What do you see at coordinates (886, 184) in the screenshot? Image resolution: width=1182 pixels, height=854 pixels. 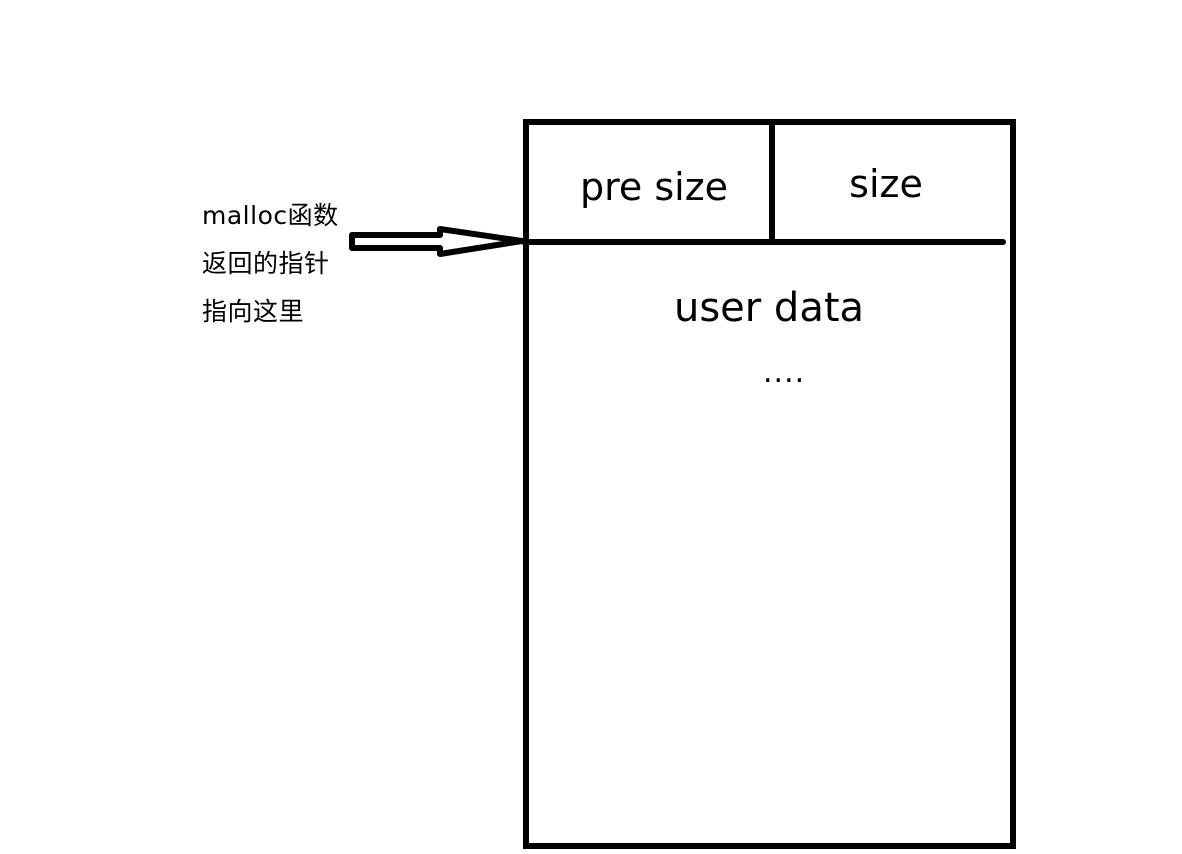 I see `size-label: size` at bounding box center [886, 184].